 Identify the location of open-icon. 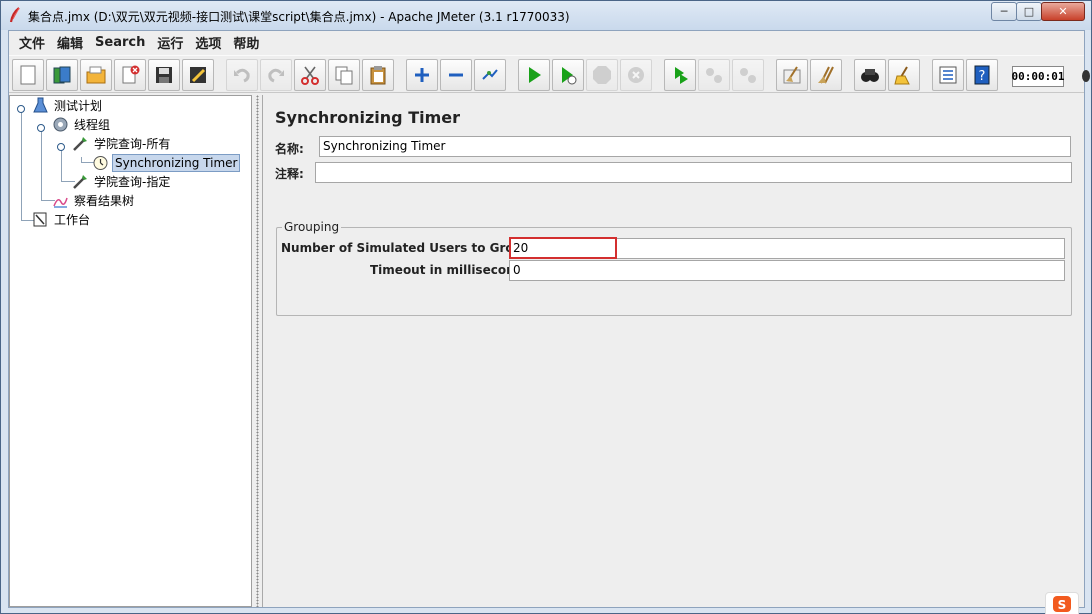
(96, 75).